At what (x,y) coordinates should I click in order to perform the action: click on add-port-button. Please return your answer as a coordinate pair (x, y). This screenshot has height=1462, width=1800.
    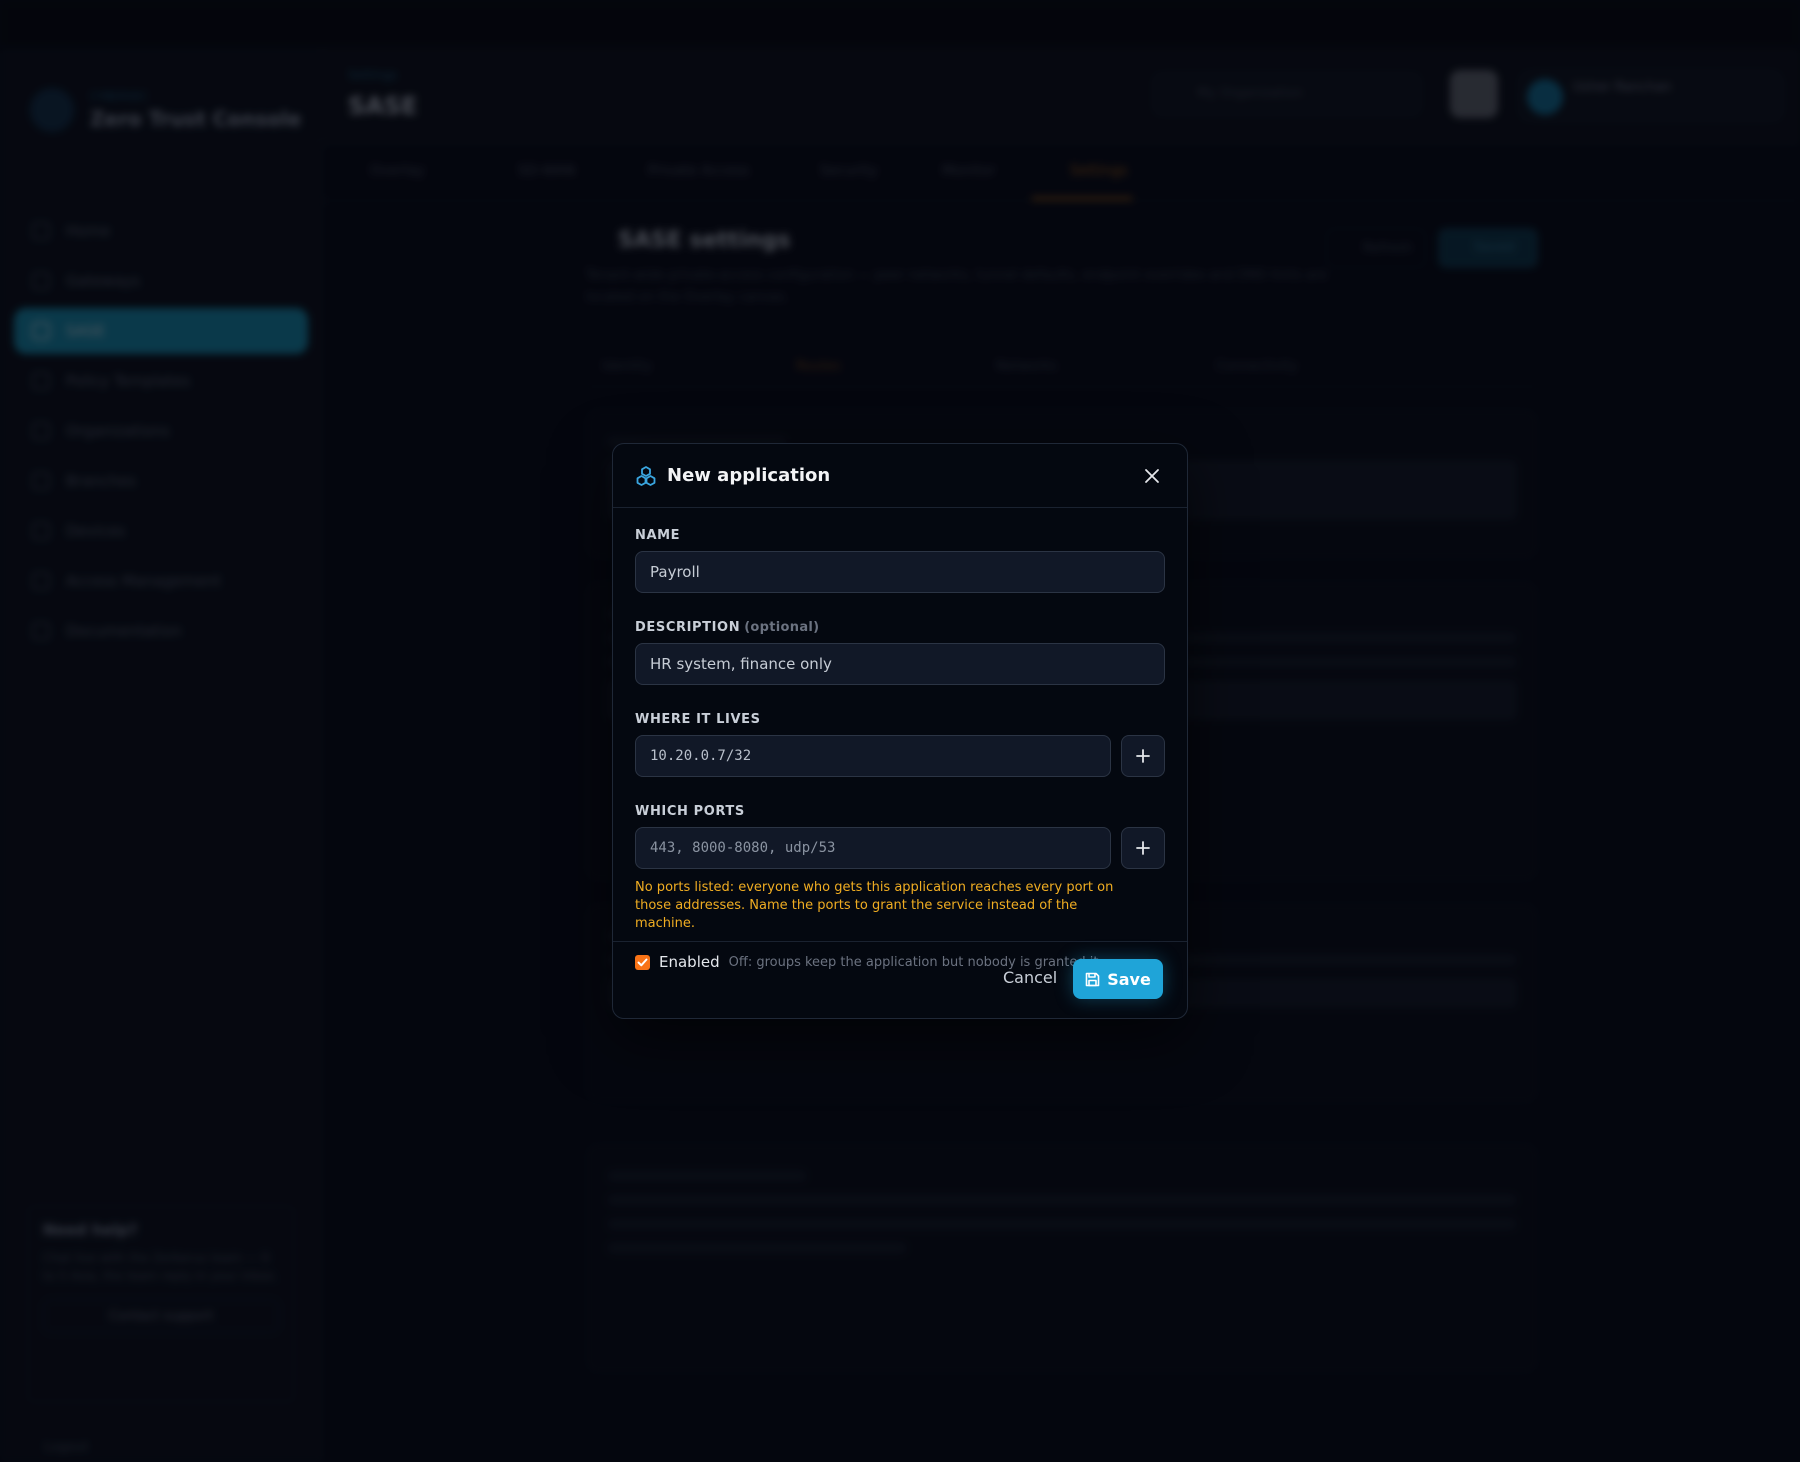
    Looking at the image, I should click on (1143, 848).